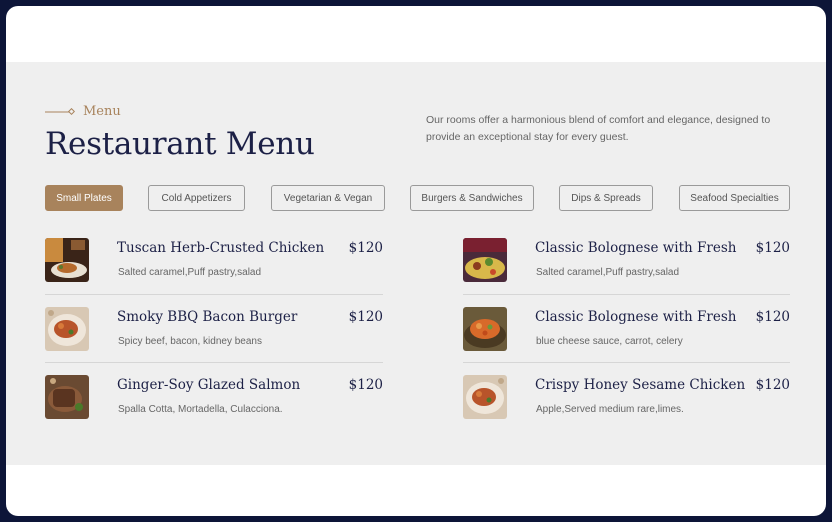  I want to click on item-description: Spalla Cotta, Mortadella, Culacciona., so click(200, 409).